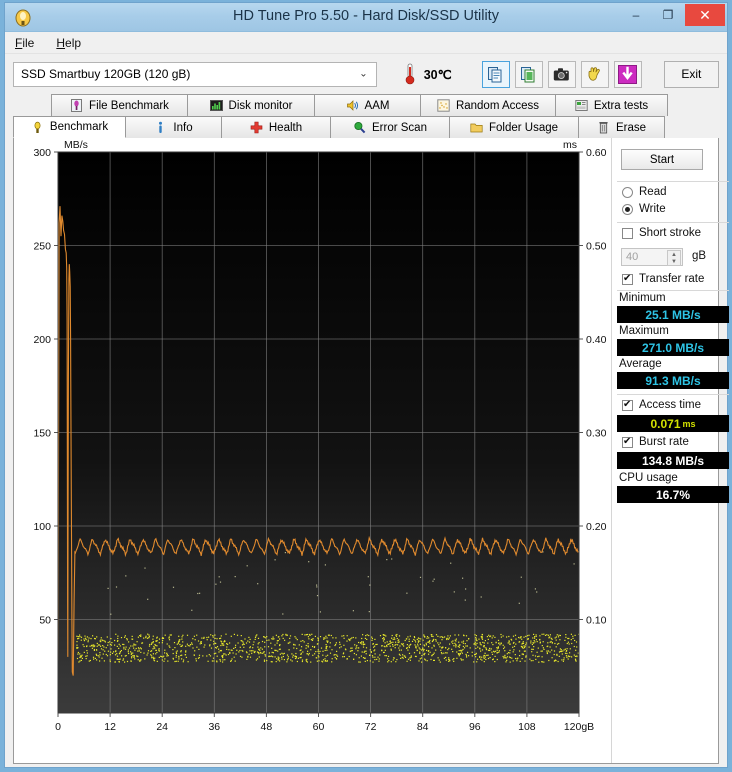 Image resolution: width=732 pixels, height=772 pixels. I want to click on x-tick-label: 0, so click(58, 727).